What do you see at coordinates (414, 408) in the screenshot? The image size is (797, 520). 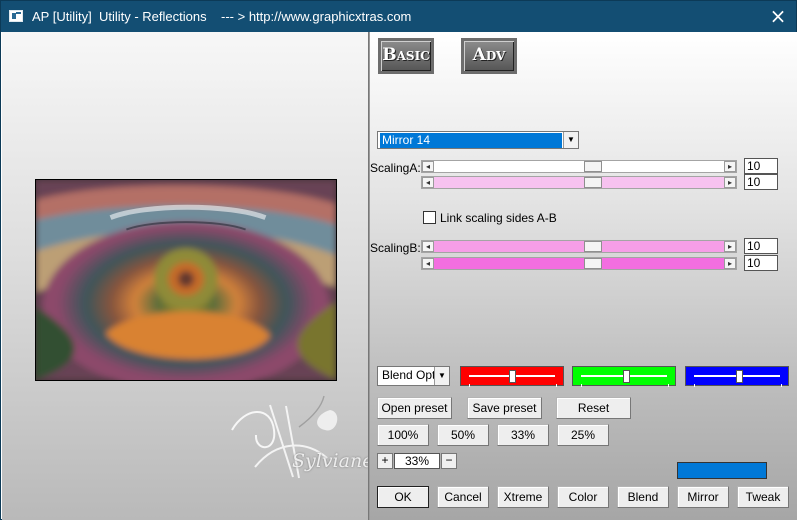 I see `open-preset-button: Open preset` at bounding box center [414, 408].